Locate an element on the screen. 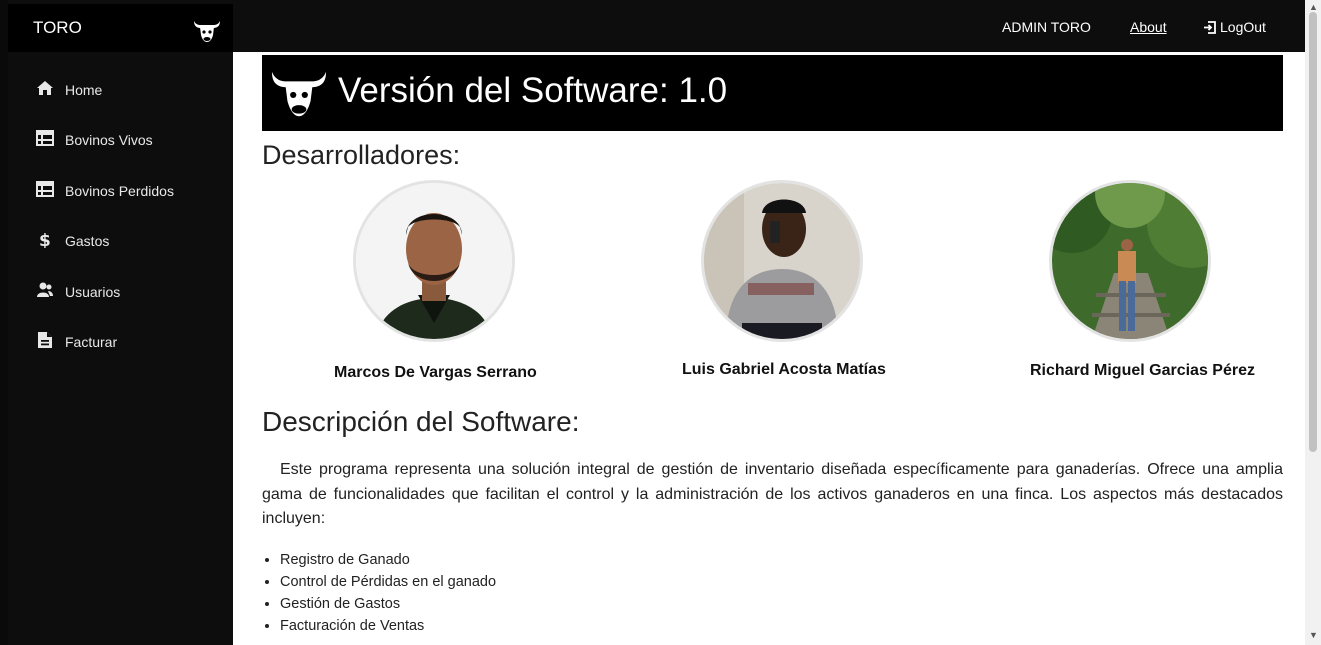  logout-button: LogOut is located at coordinates (1234, 27).